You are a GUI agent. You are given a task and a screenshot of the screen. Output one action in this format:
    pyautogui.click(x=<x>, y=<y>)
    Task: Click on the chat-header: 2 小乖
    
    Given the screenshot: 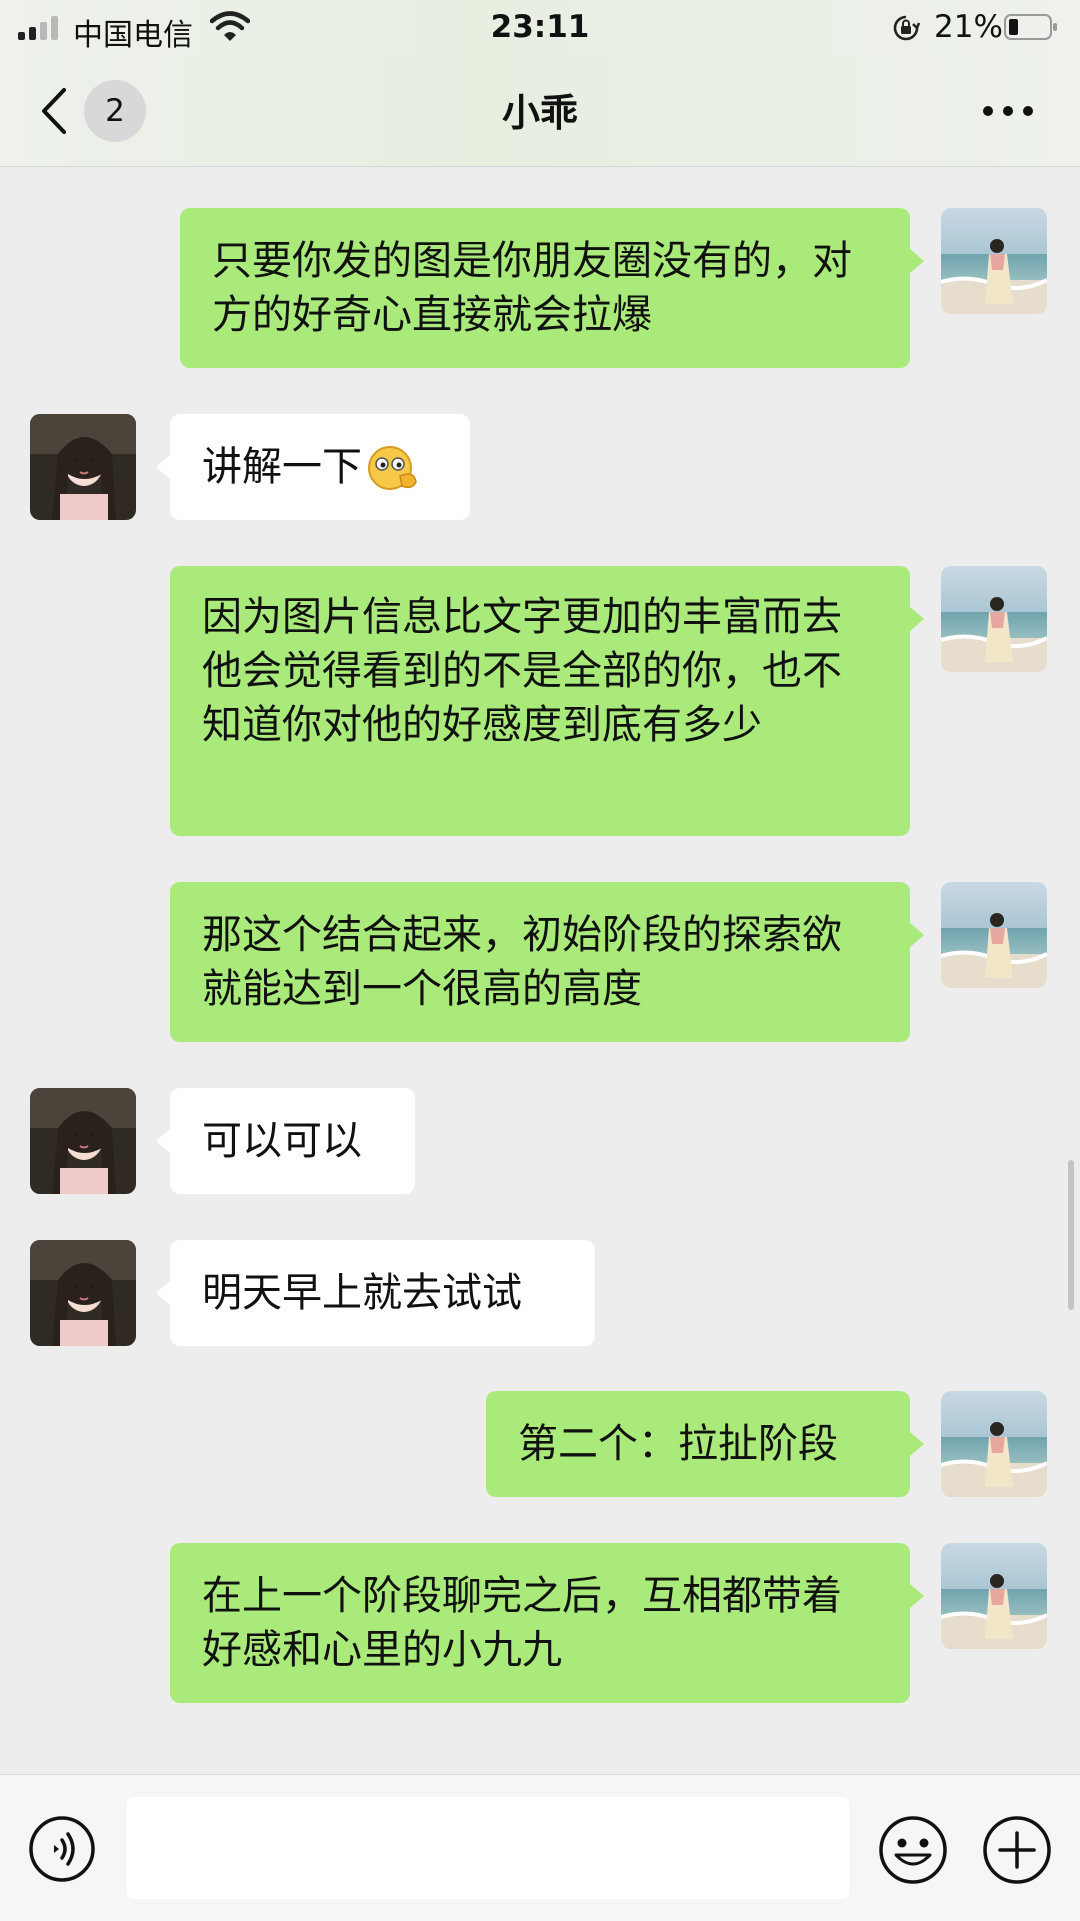 What is the action you would take?
    pyautogui.click(x=540, y=111)
    